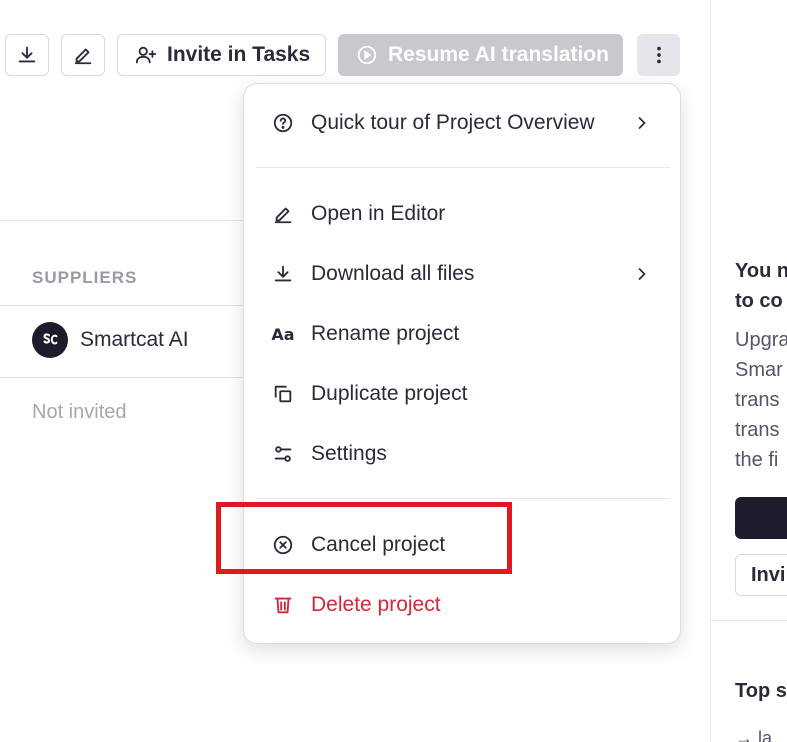 Image resolution: width=787 pixels, height=742 pixels. Describe the element at coordinates (378, 213) in the screenshot. I see `menu-item-label: Open in Editor` at that location.